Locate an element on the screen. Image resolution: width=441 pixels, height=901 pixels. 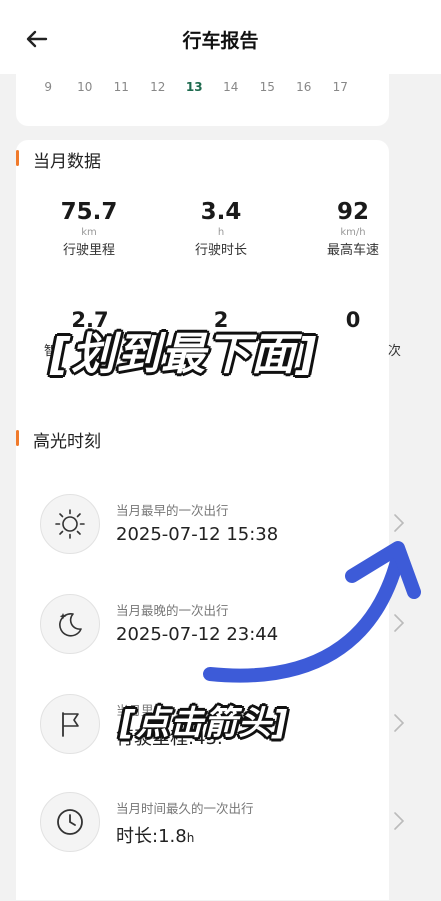
clock-icon is located at coordinates (70, 822).